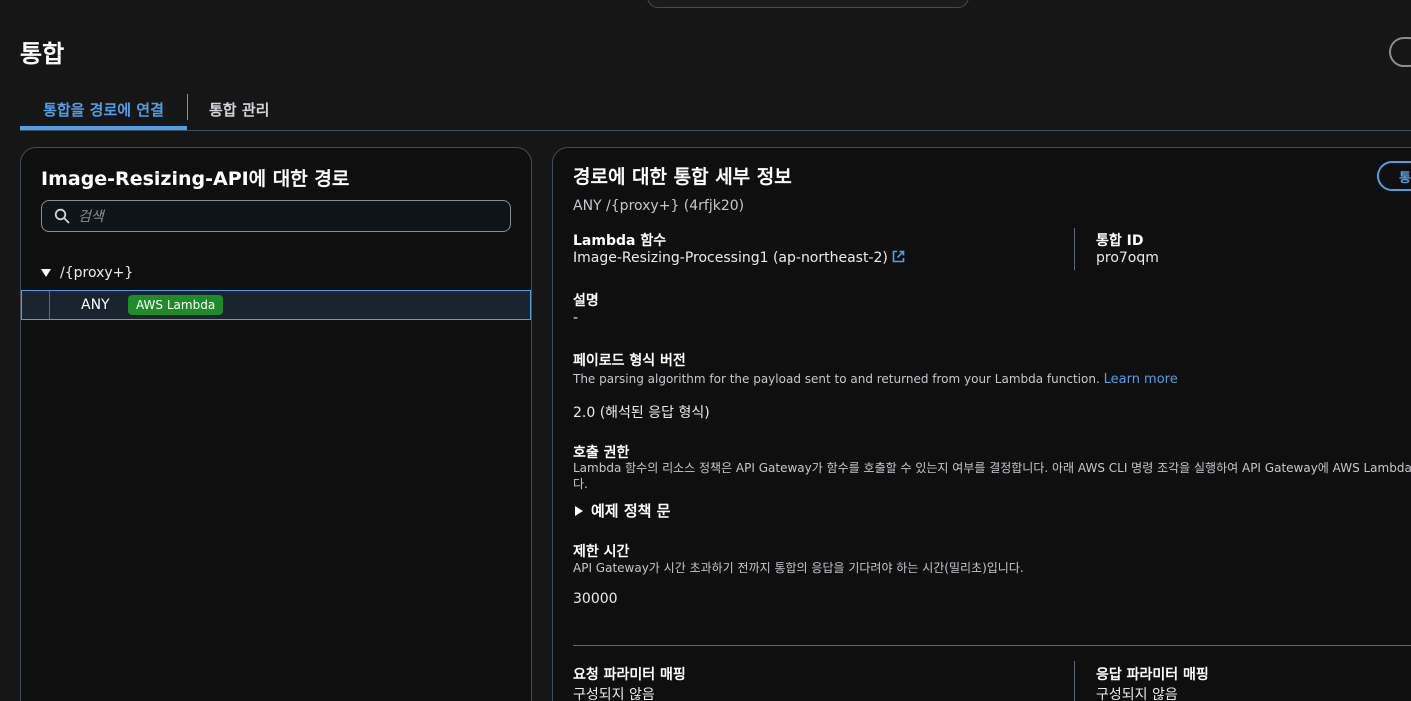  I want to click on route-row-any: ANY AWS Lambda, so click(276, 305).